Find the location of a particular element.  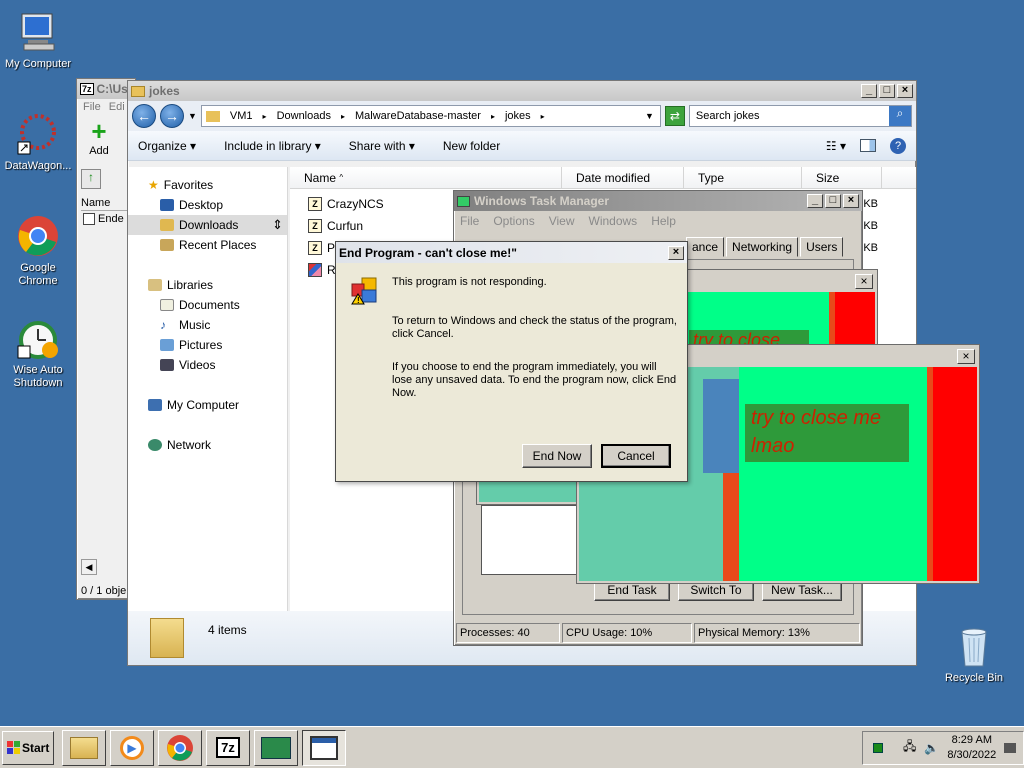

desktop-icon is located at coordinates (167, 205).